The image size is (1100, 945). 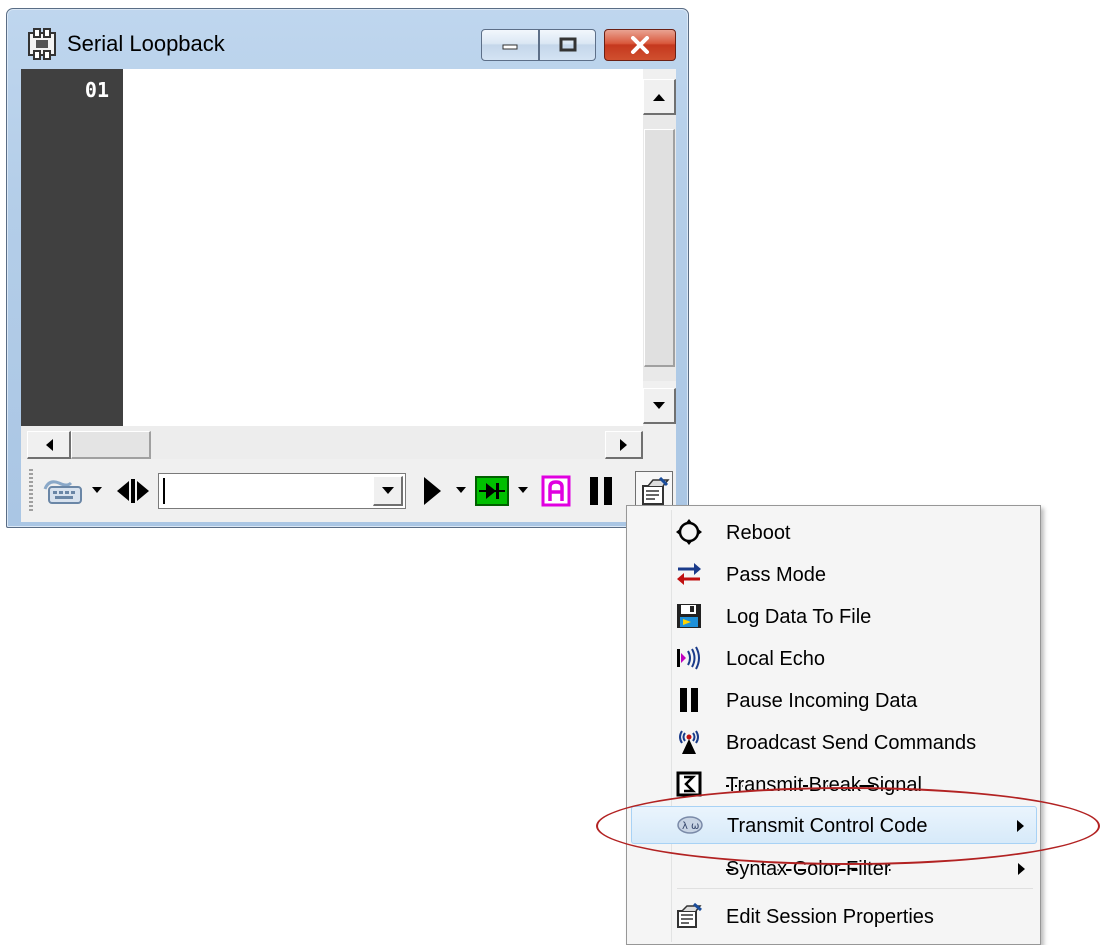 What do you see at coordinates (758, 533) in the screenshot?
I see `menu-item-label: Reboot` at bounding box center [758, 533].